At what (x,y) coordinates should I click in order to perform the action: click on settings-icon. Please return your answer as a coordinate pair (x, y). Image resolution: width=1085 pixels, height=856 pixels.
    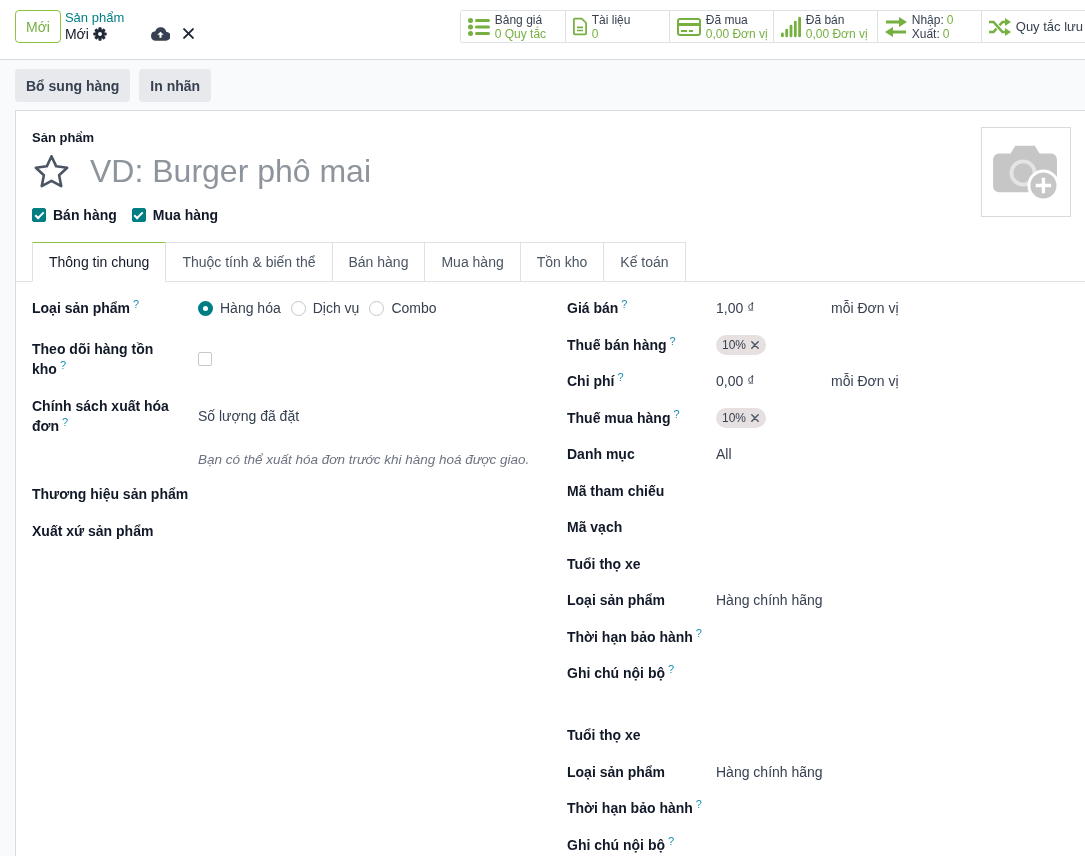
    Looking at the image, I should click on (99, 34).